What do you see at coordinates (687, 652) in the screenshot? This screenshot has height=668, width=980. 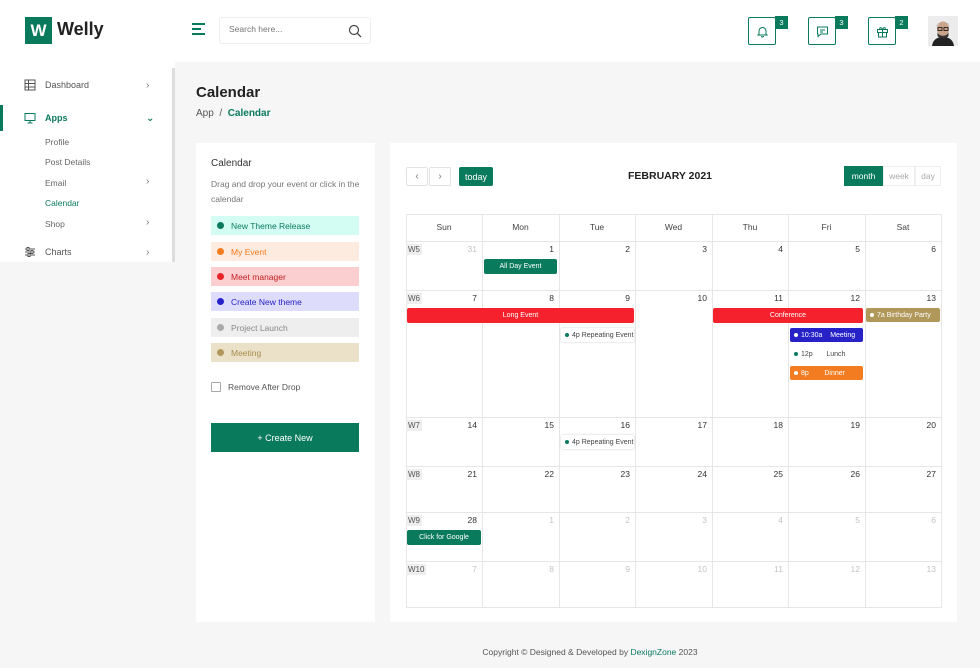 I see `footer-year: 2023` at bounding box center [687, 652].